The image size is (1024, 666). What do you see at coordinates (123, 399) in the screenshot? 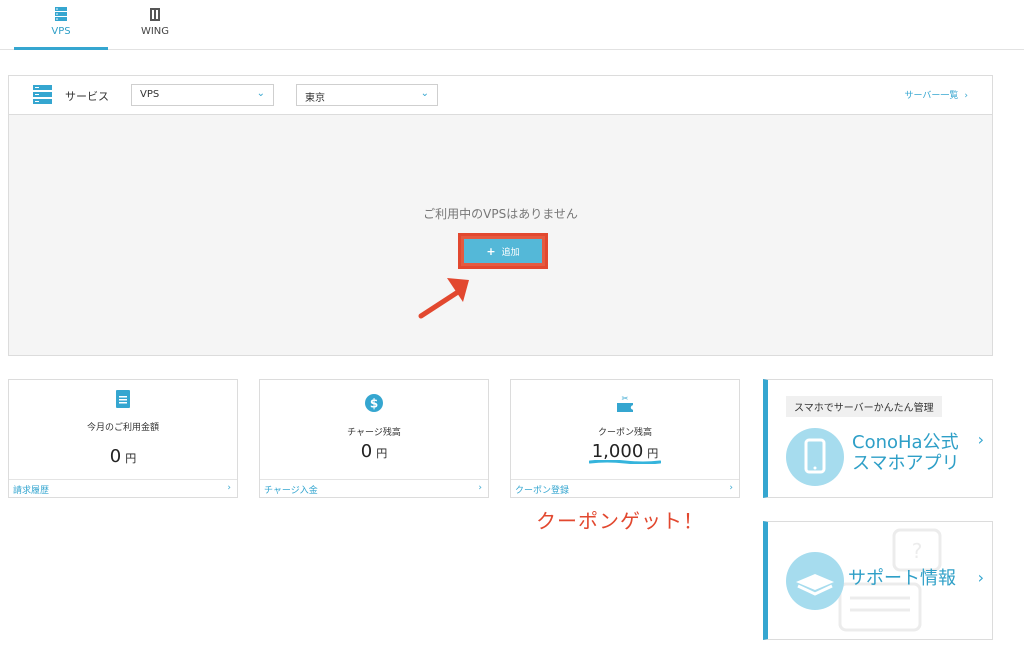
I see `document-icon` at bounding box center [123, 399].